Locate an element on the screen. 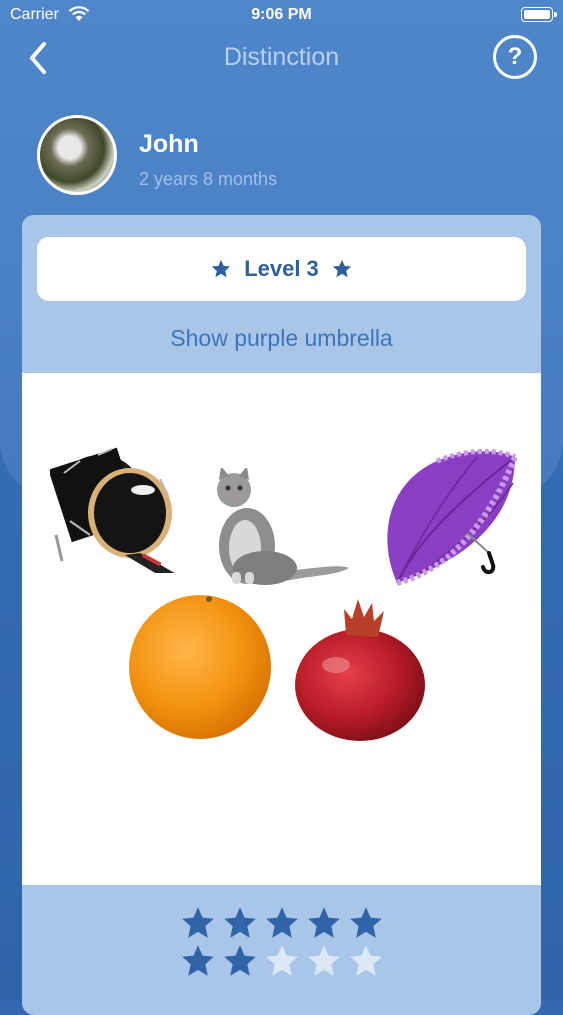 The image size is (563, 1015). level-badge: Level 3 is located at coordinates (281, 269).